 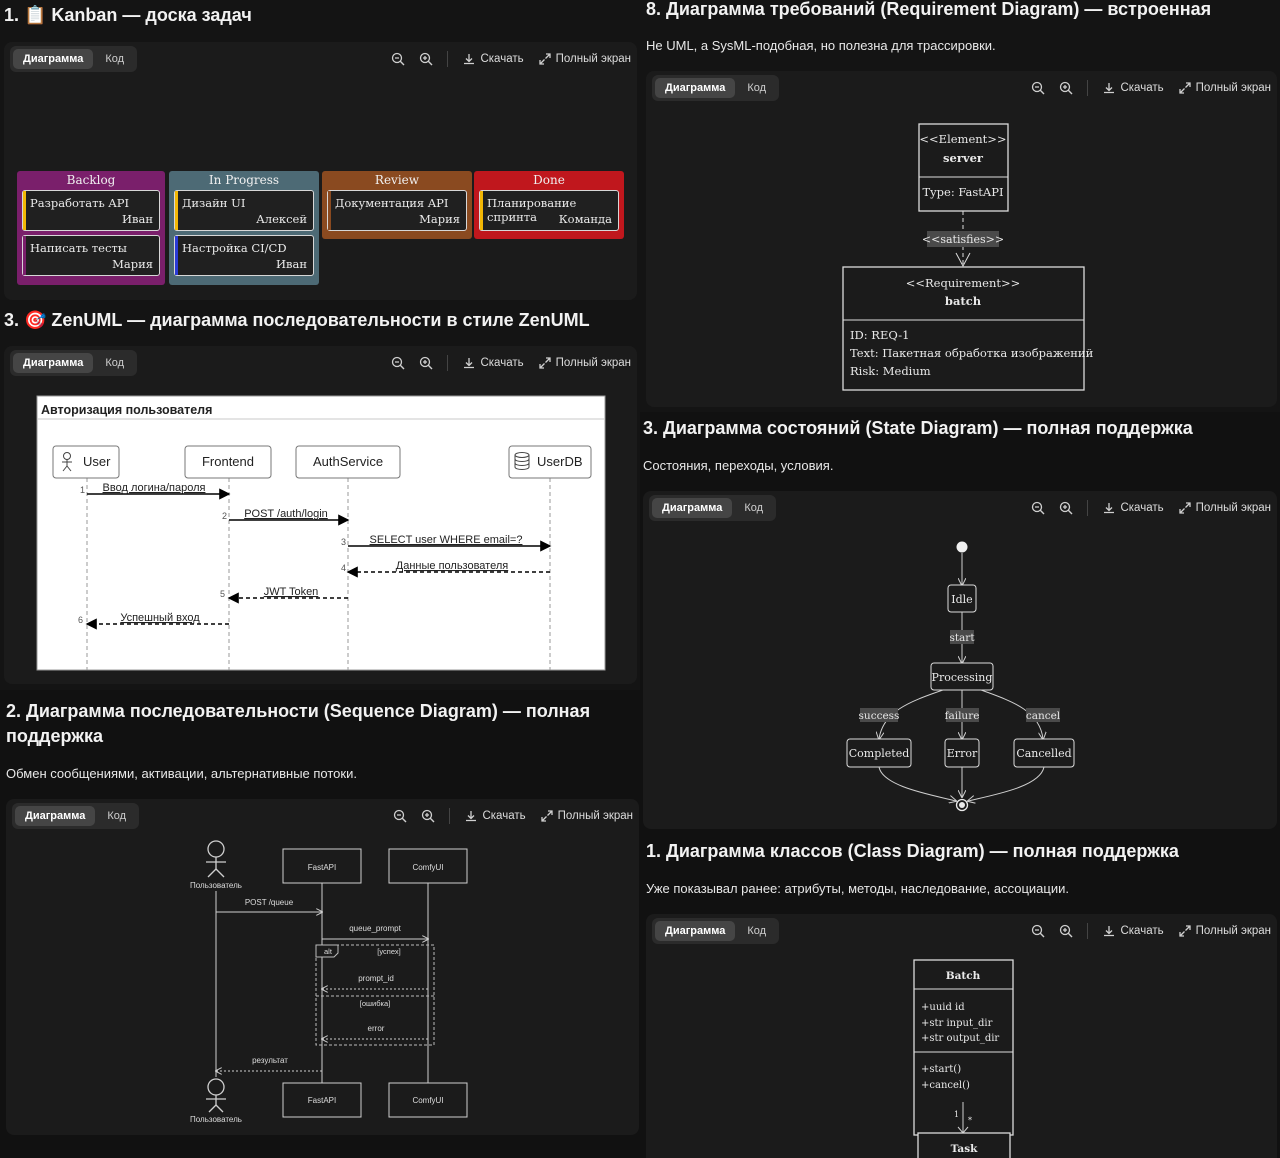 What do you see at coordinates (291, 592) in the screenshot?
I see `message-label: JWT Token` at bounding box center [291, 592].